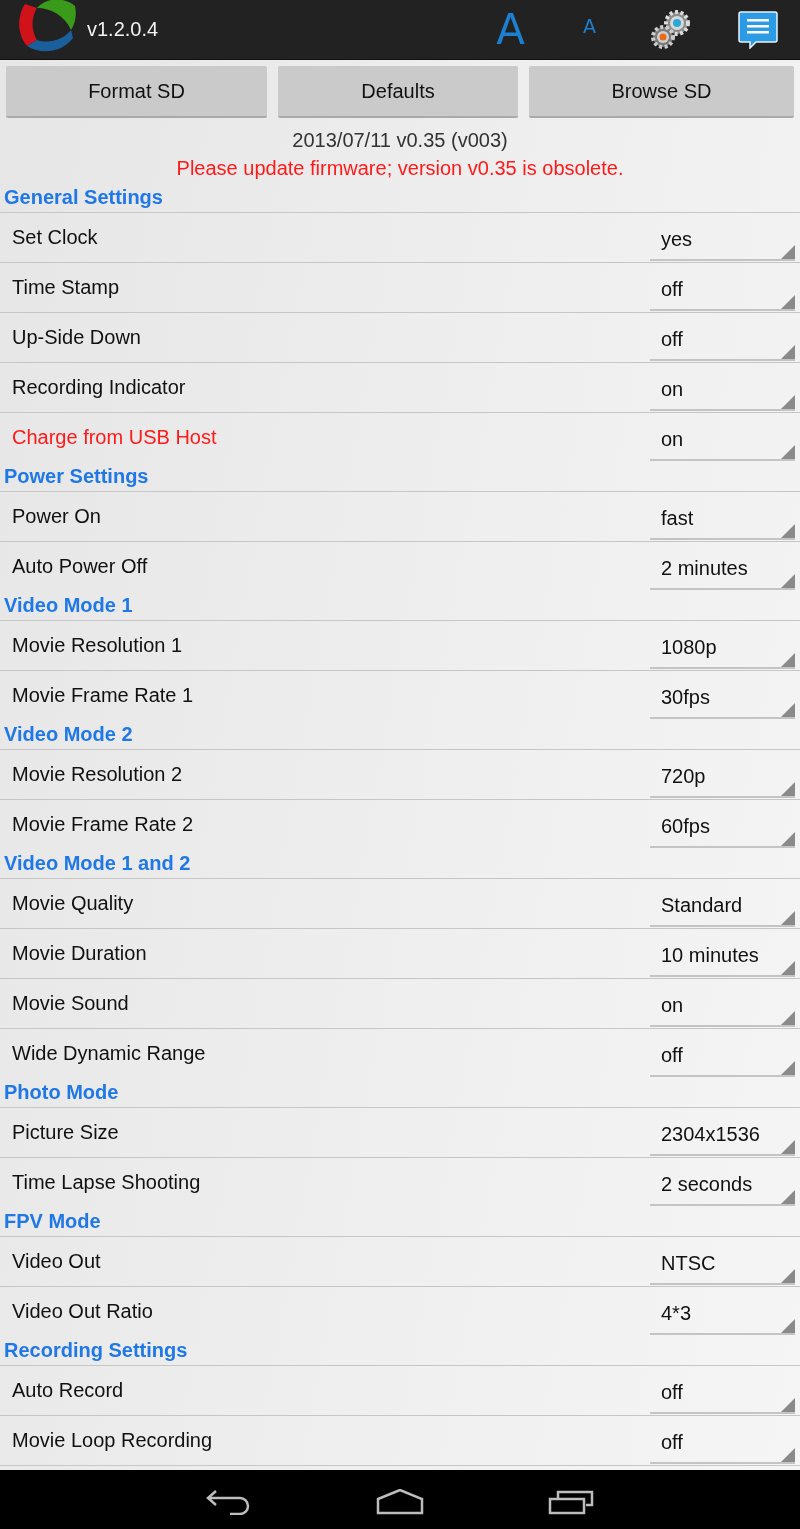 This screenshot has height=1529, width=800. I want to click on setting-label: Movie Frame Rate 1, so click(103, 695).